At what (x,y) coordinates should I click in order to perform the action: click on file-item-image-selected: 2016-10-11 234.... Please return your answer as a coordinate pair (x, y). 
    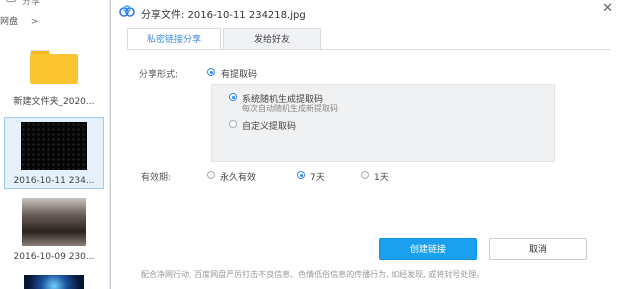
    Looking at the image, I should click on (54, 153).